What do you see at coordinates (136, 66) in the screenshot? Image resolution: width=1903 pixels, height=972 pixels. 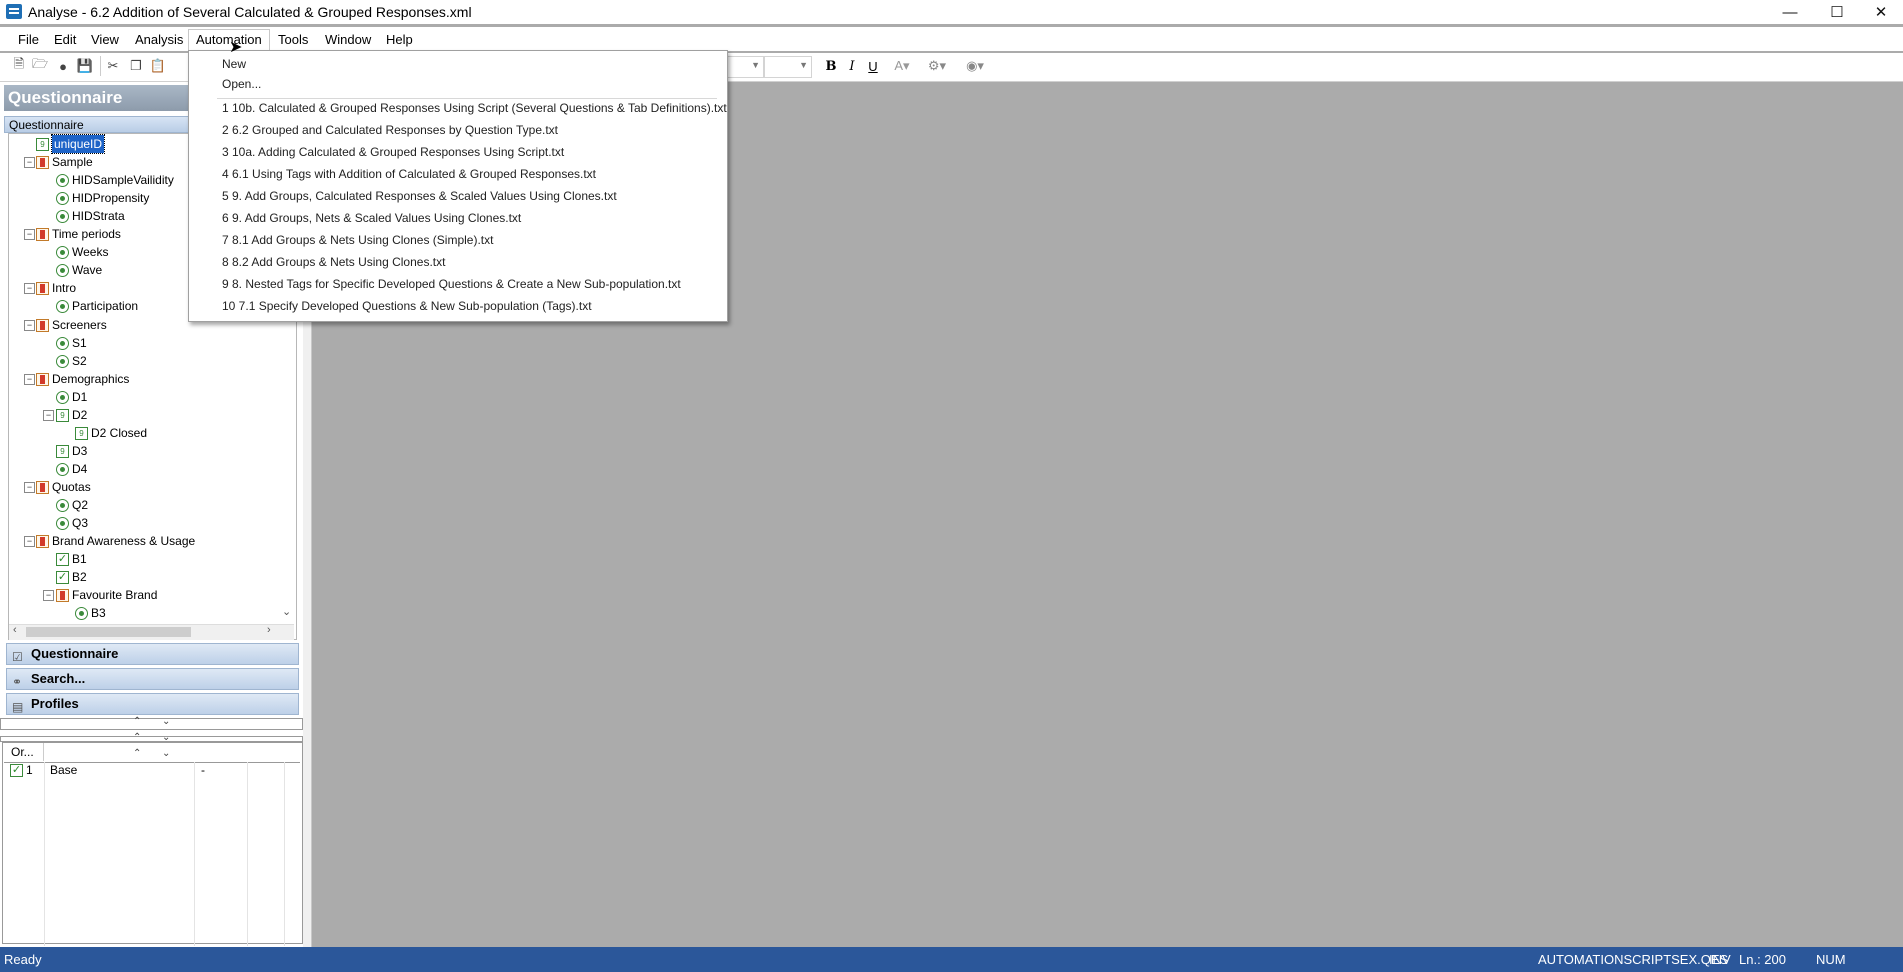 I see `copy-icon: ❐` at bounding box center [136, 66].